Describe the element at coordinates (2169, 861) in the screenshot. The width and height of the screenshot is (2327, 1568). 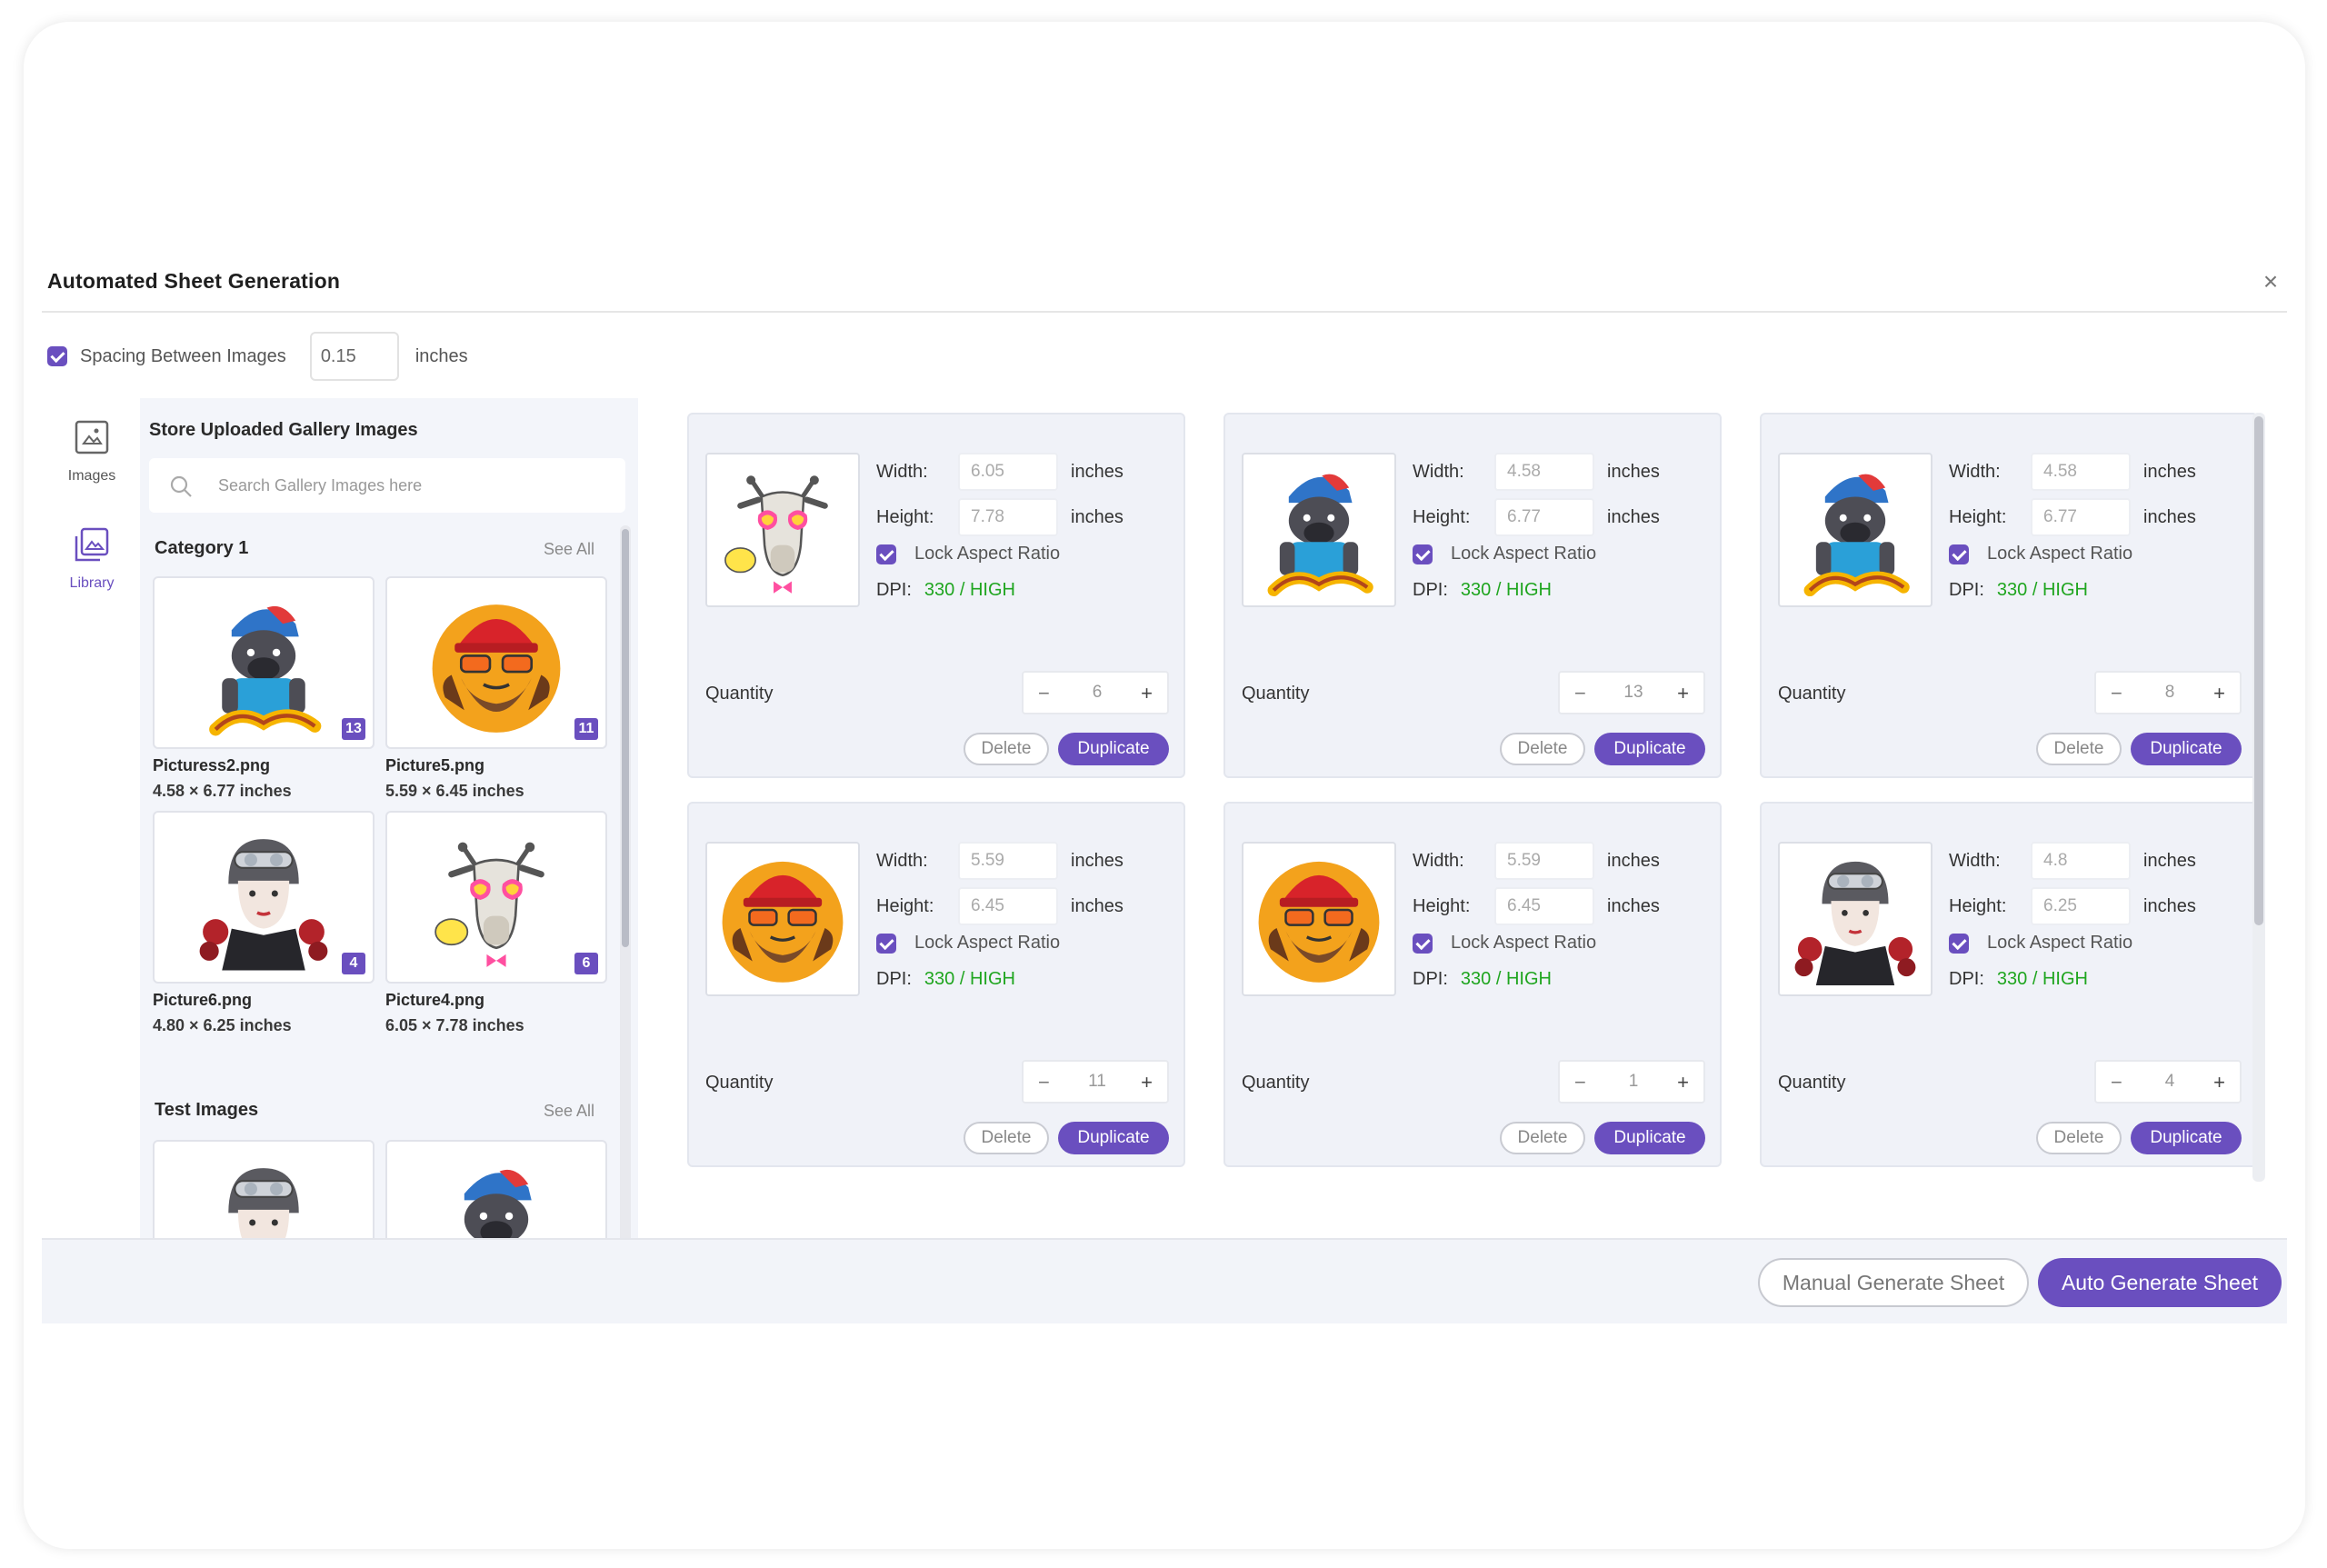
I see `width-unit: inches` at that location.